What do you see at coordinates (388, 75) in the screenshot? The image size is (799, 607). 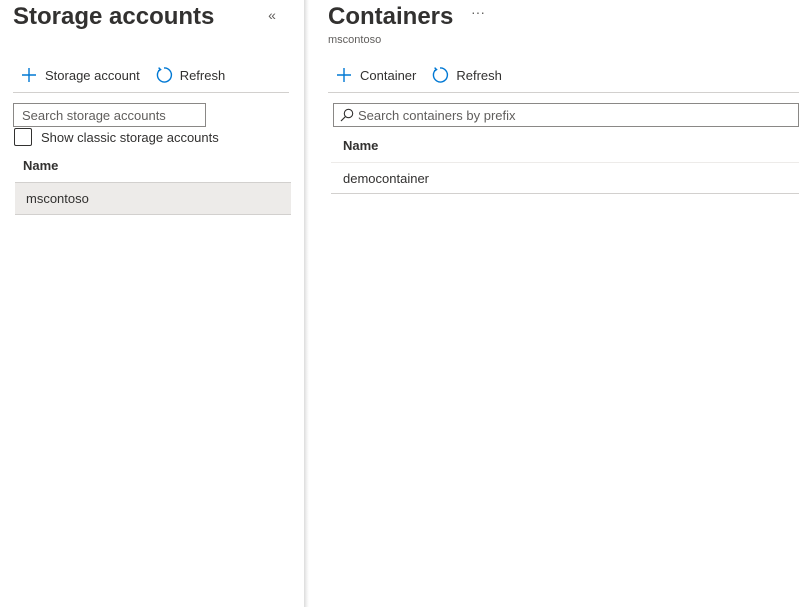 I see `add-container-label: Container` at bounding box center [388, 75].